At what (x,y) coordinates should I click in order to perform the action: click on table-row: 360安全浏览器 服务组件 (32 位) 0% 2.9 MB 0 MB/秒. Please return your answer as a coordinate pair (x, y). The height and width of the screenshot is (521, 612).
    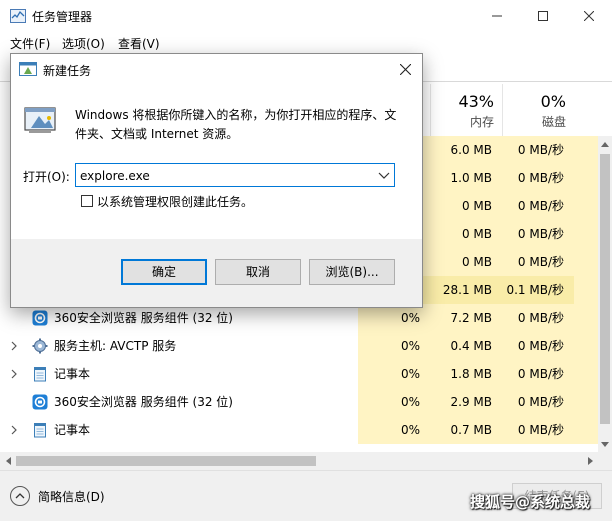
    Looking at the image, I should click on (299, 402).